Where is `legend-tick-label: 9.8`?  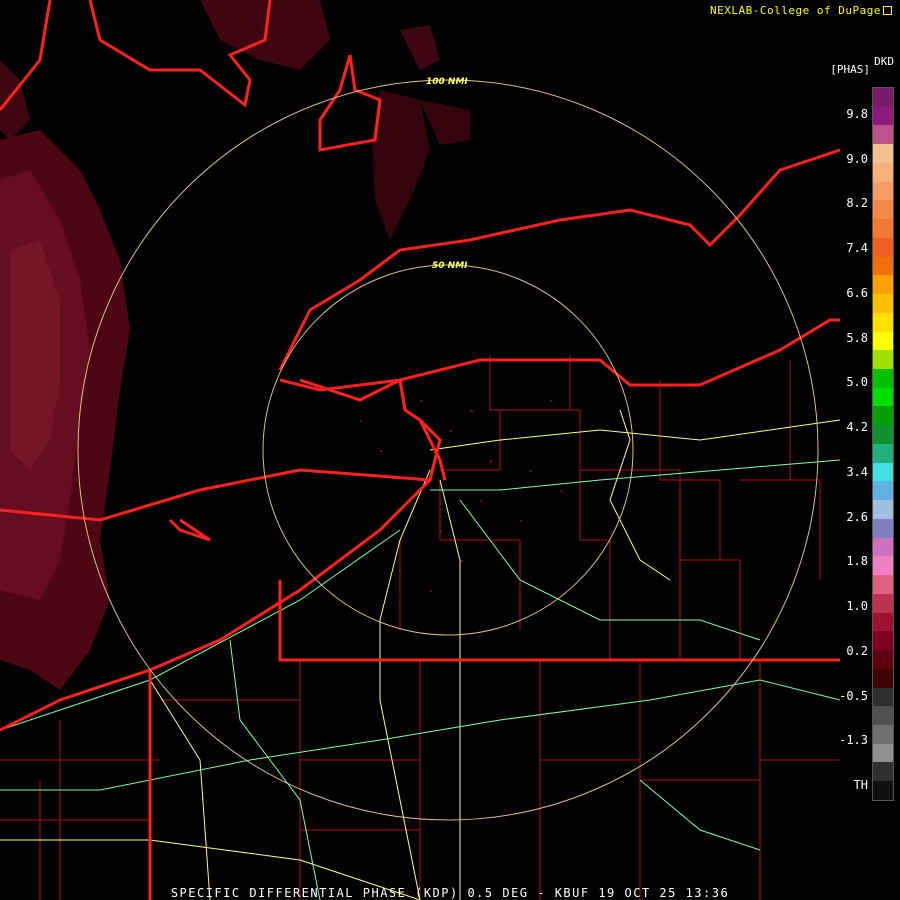
legend-tick-label: 9.8 is located at coordinates (857, 114).